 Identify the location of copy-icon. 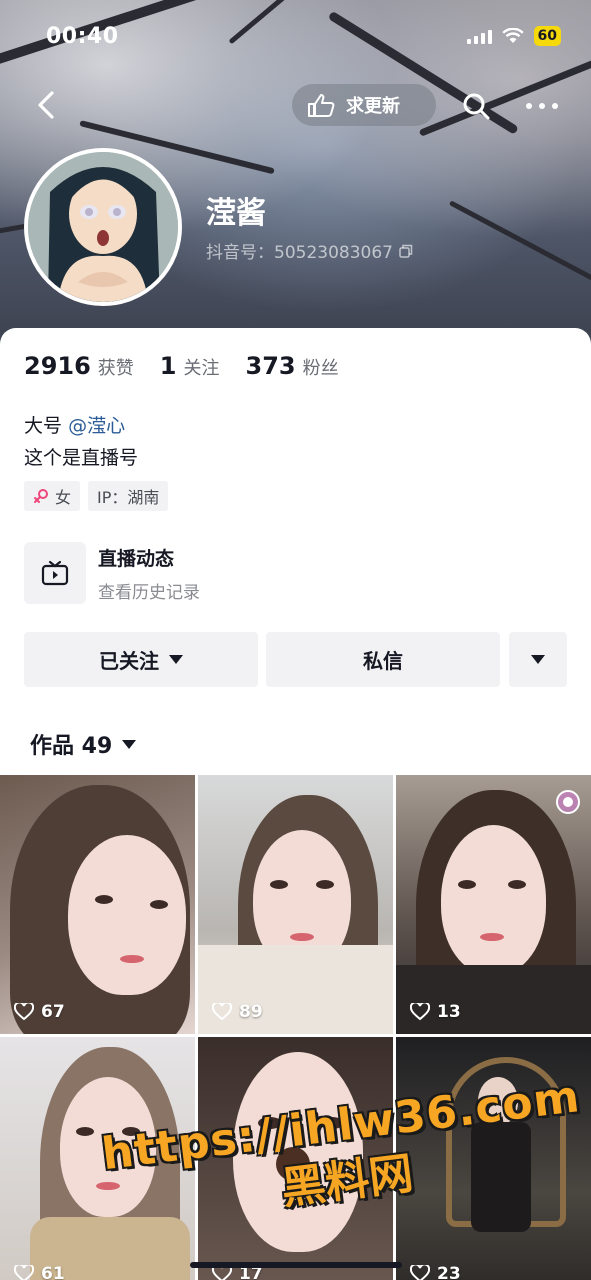
(406, 251).